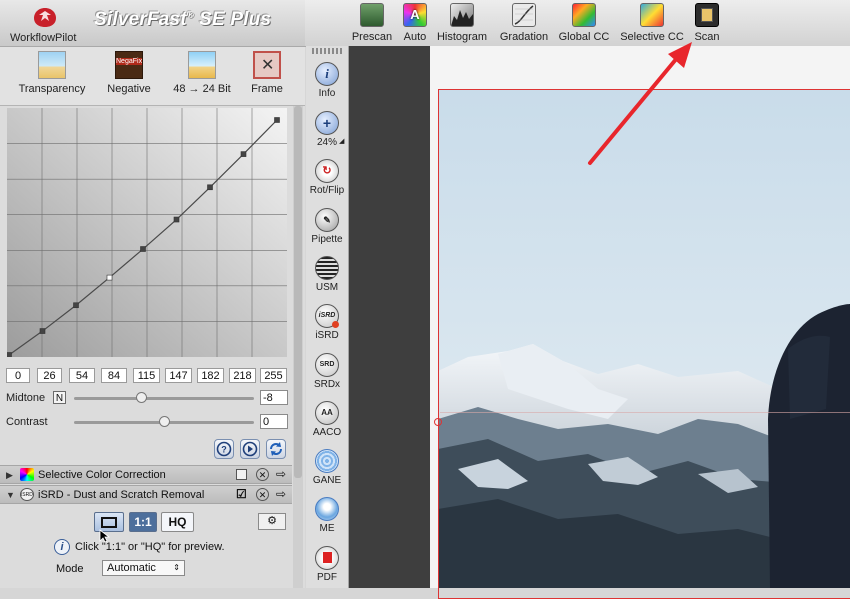  I want to click on mode-select: Automatic ⇕, so click(143, 568).